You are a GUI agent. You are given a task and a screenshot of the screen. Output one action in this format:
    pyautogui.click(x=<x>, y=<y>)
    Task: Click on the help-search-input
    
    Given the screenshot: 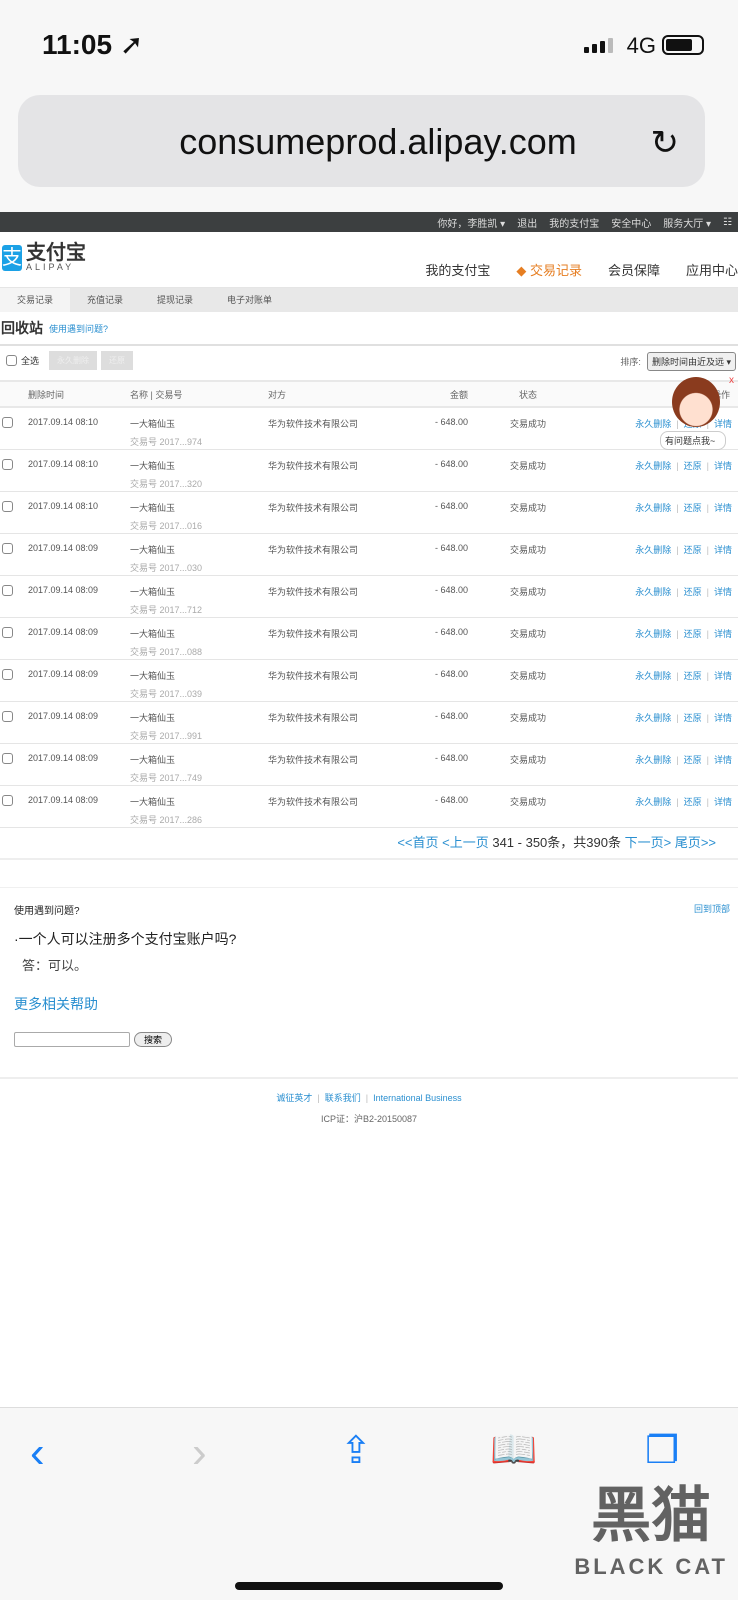 What is the action you would take?
    pyautogui.click(x=72, y=1039)
    